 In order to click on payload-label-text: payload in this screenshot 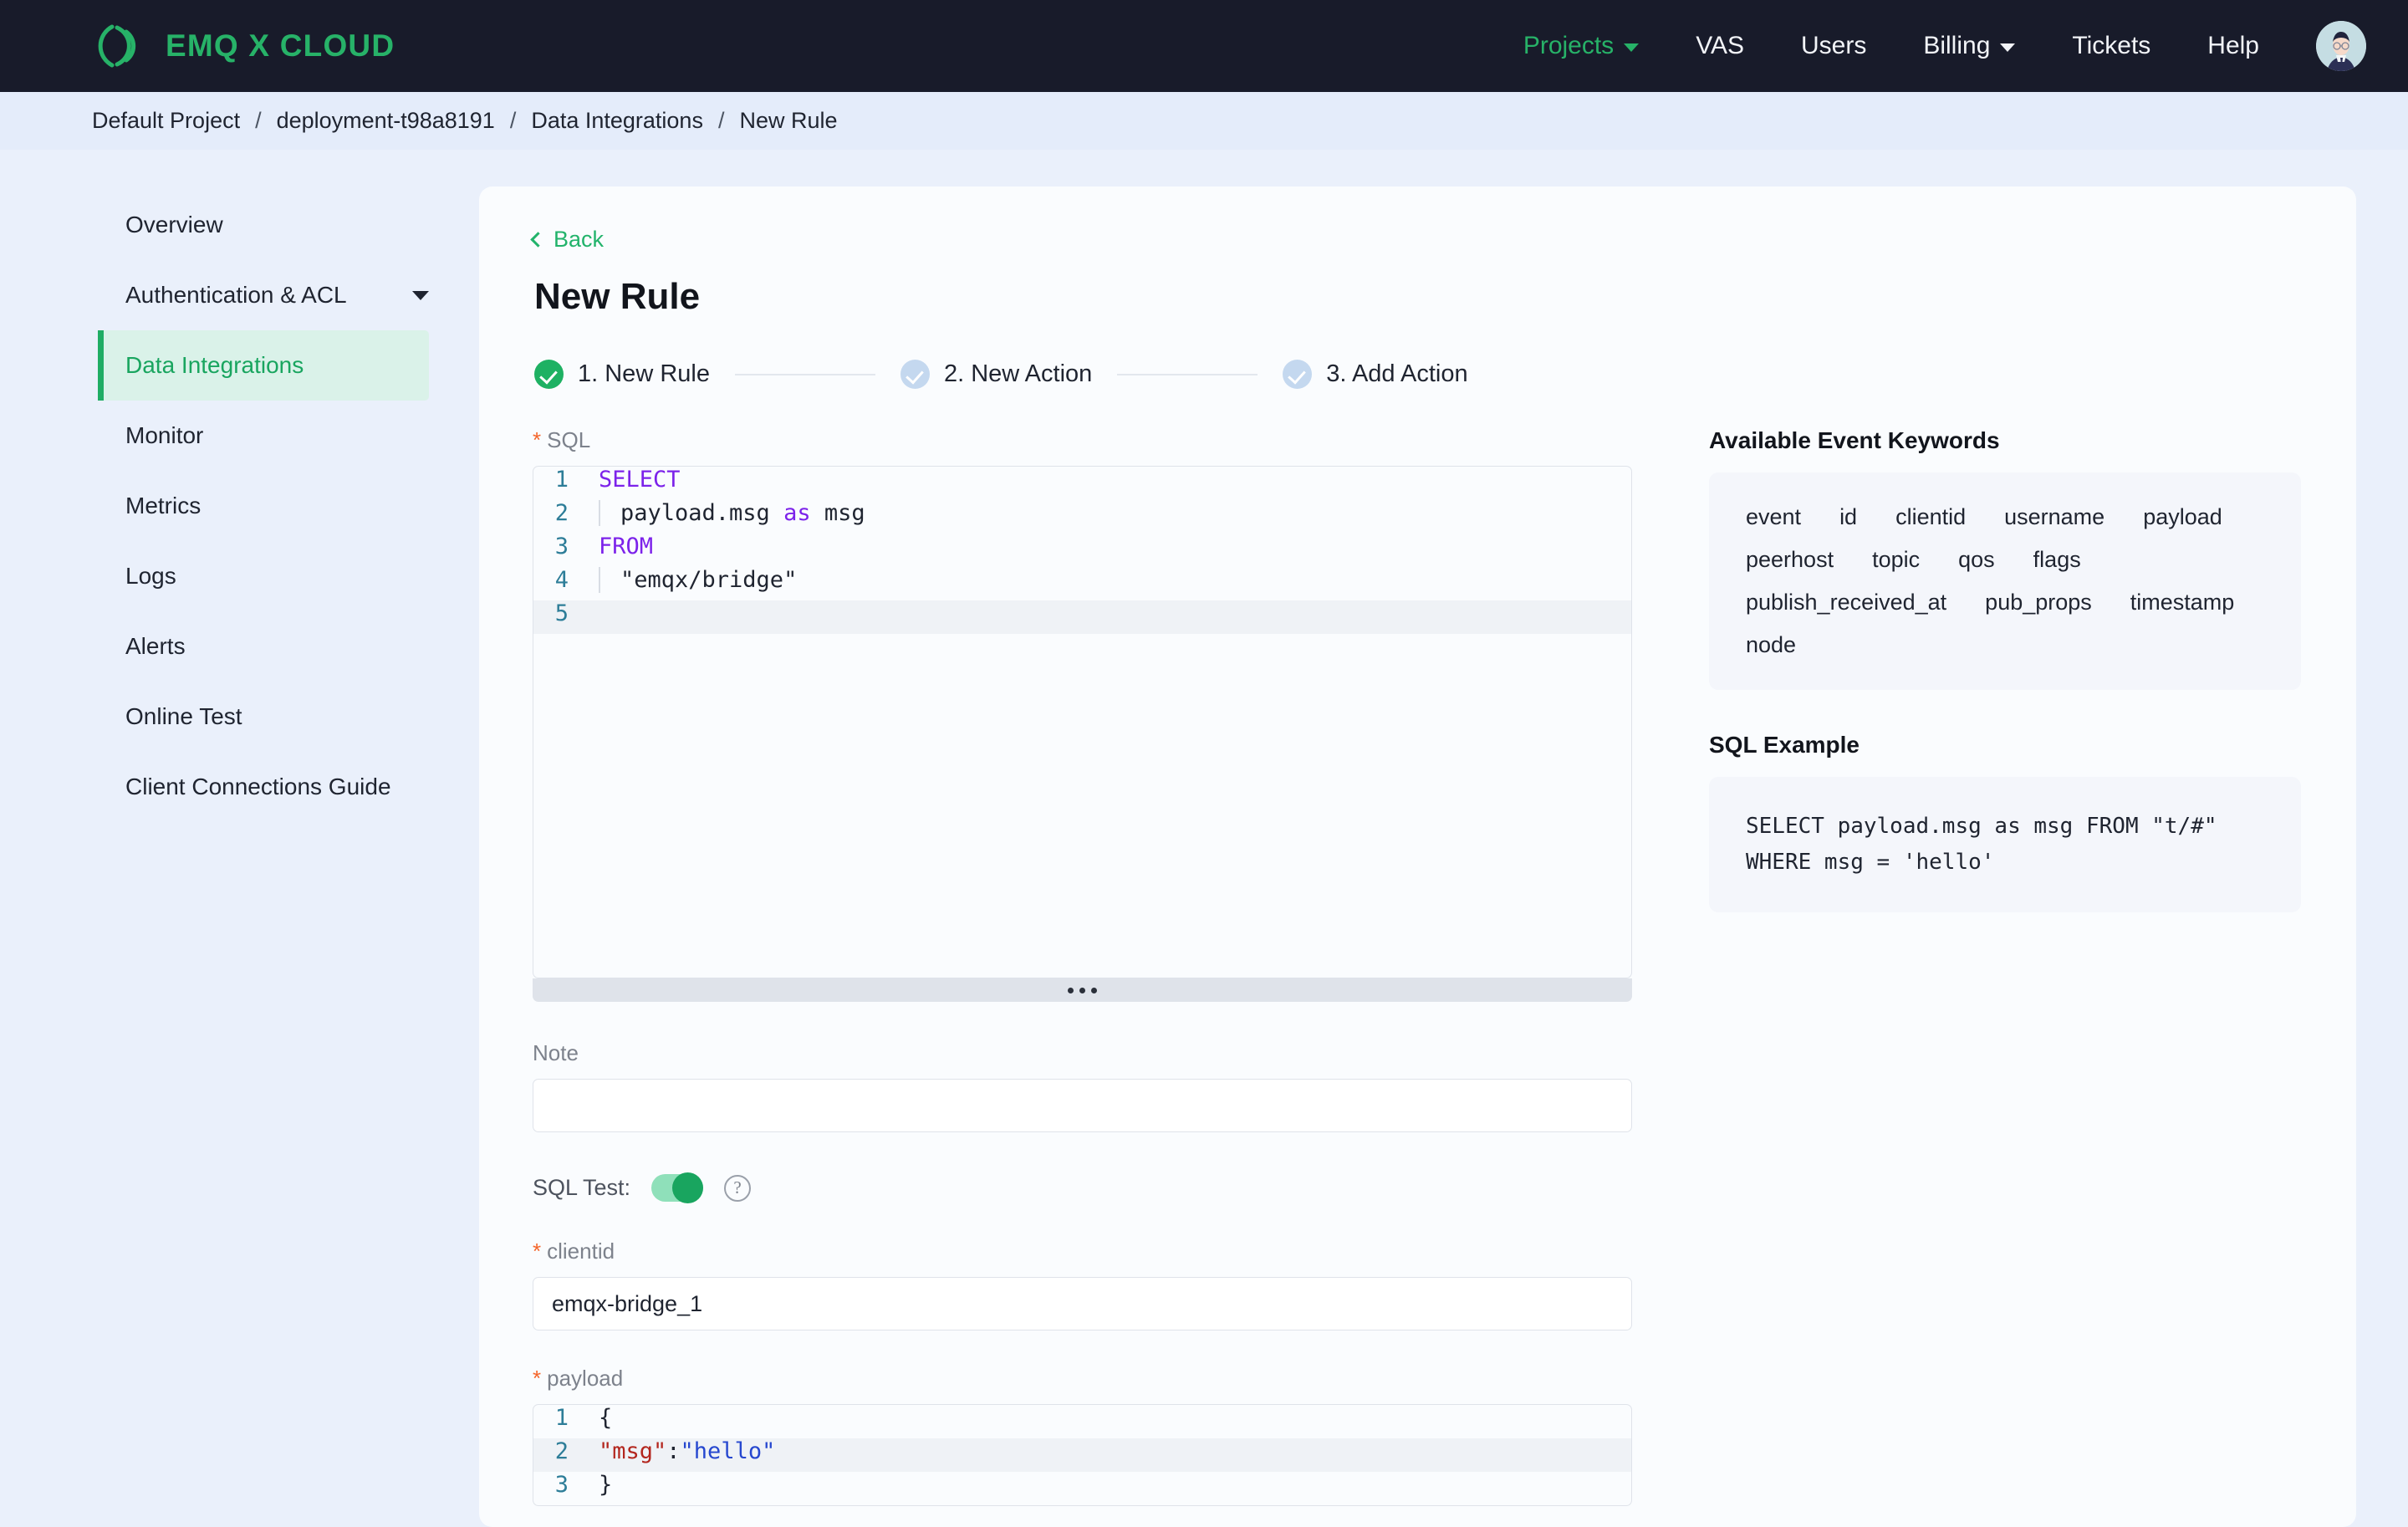, I will do `click(586, 1379)`.